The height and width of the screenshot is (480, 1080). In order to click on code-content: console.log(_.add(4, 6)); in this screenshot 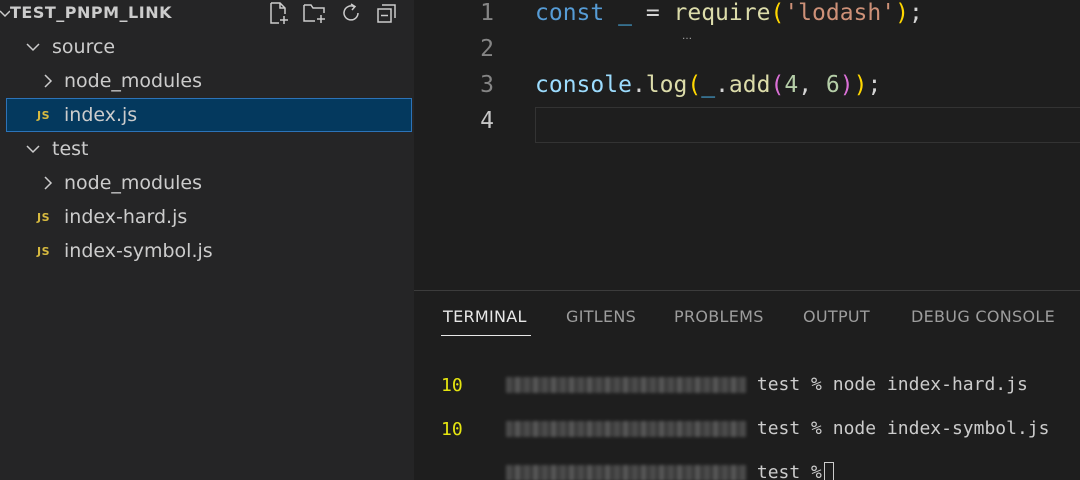, I will do `click(708, 85)`.